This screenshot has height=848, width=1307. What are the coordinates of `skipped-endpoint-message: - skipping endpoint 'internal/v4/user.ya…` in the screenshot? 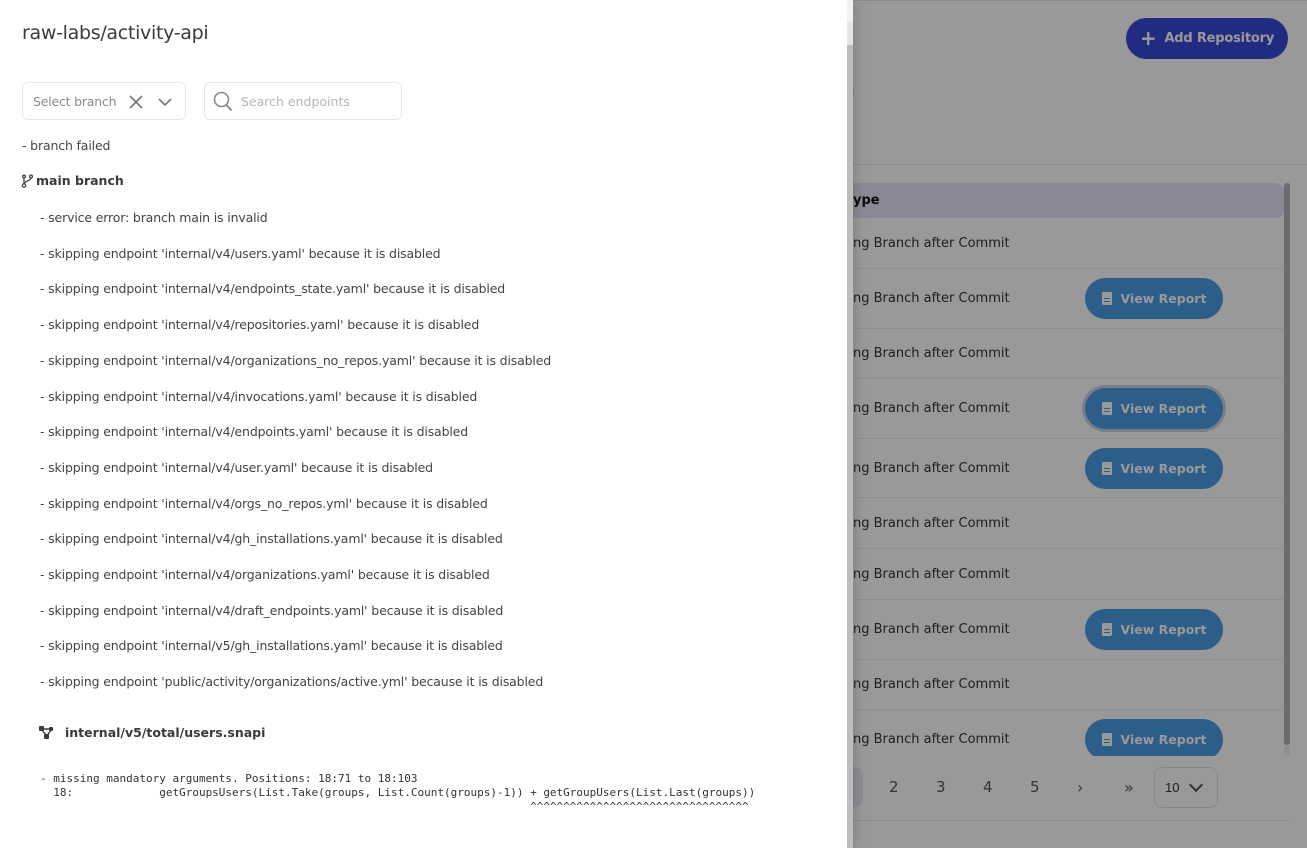 It's located at (236, 467).